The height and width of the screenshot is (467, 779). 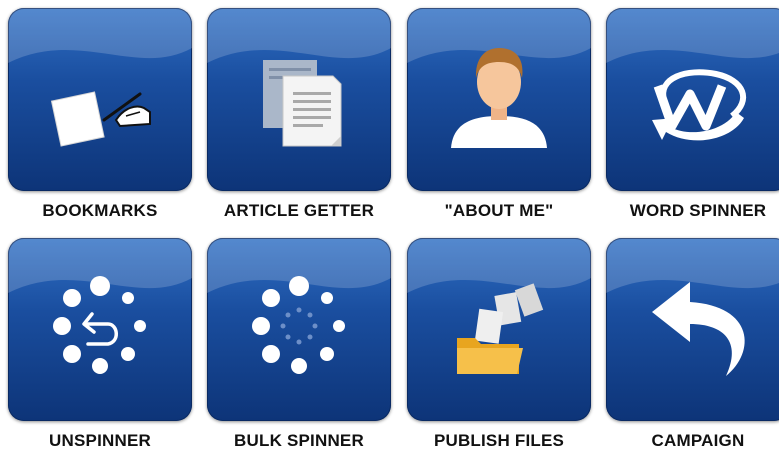 I want to click on tile-label: PUBLISH FILES, so click(x=499, y=440).